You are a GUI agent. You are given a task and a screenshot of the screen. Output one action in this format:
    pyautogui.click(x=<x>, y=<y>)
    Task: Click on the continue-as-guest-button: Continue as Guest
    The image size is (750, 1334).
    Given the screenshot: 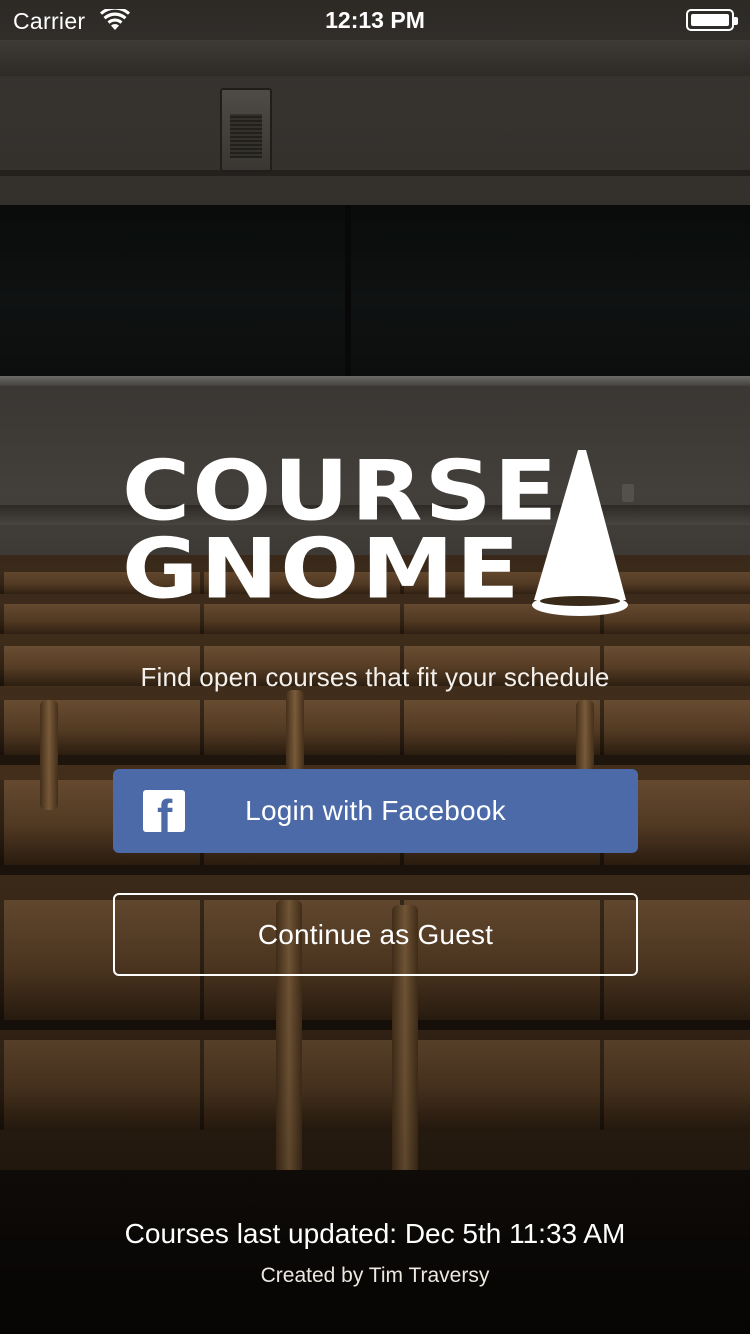 What is the action you would take?
    pyautogui.click(x=375, y=934)
    